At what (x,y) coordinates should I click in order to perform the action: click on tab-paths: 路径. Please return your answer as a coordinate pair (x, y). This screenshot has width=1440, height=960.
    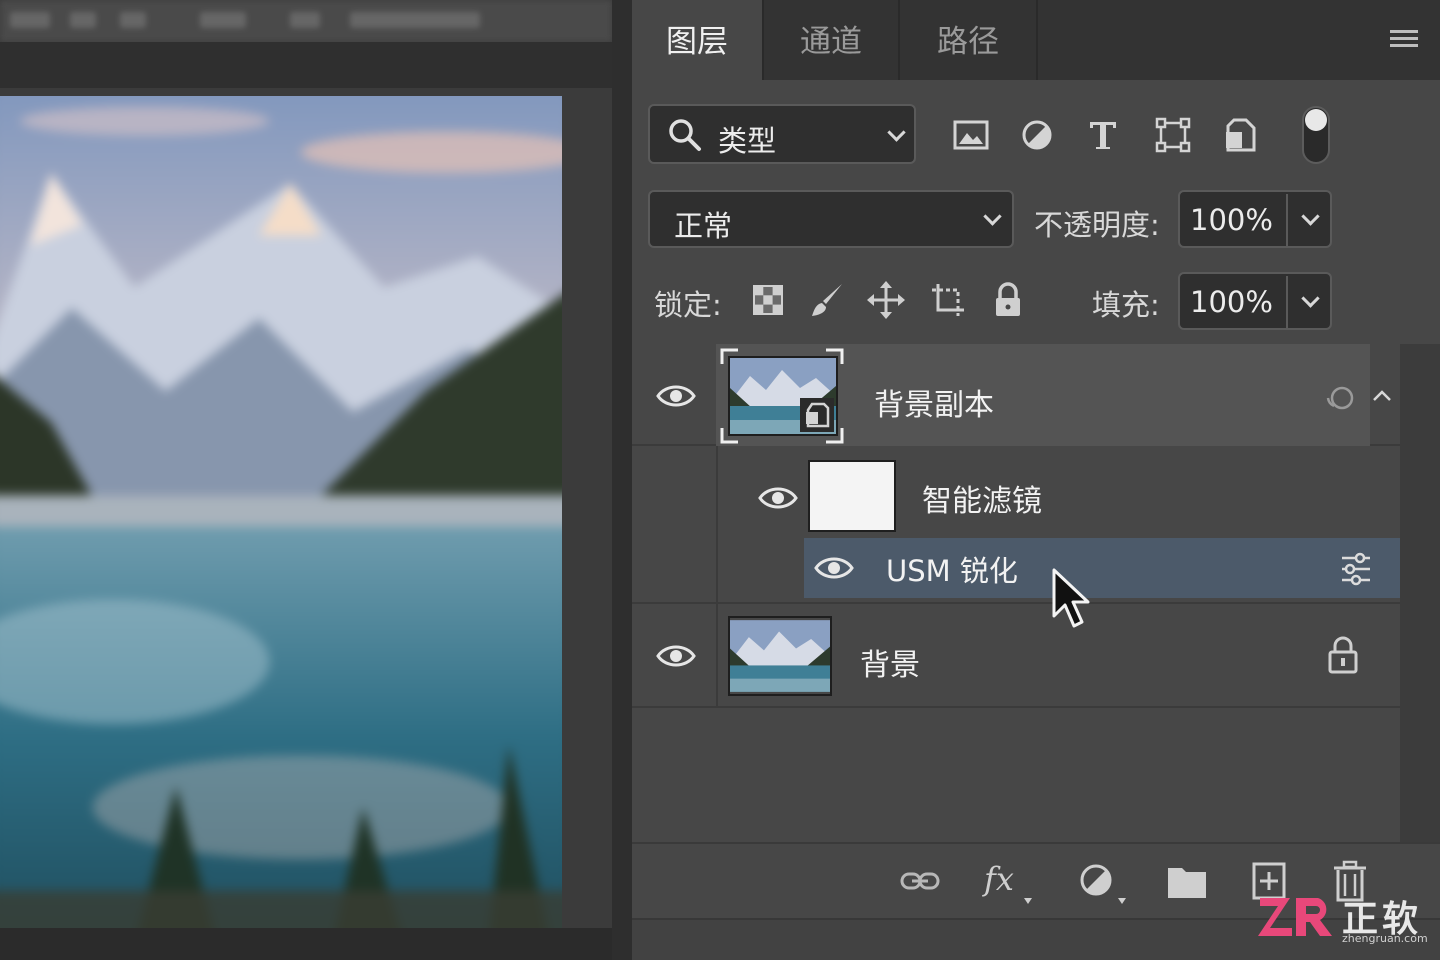
    Looking at the image, I should click on (969, 40).